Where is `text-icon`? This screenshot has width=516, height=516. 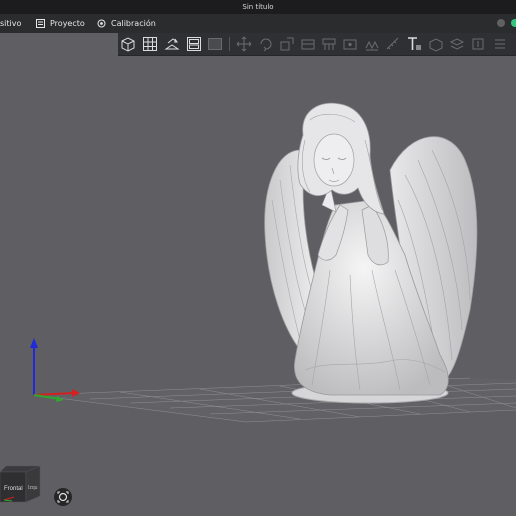 text-icon is located at coordinates (414, 44).